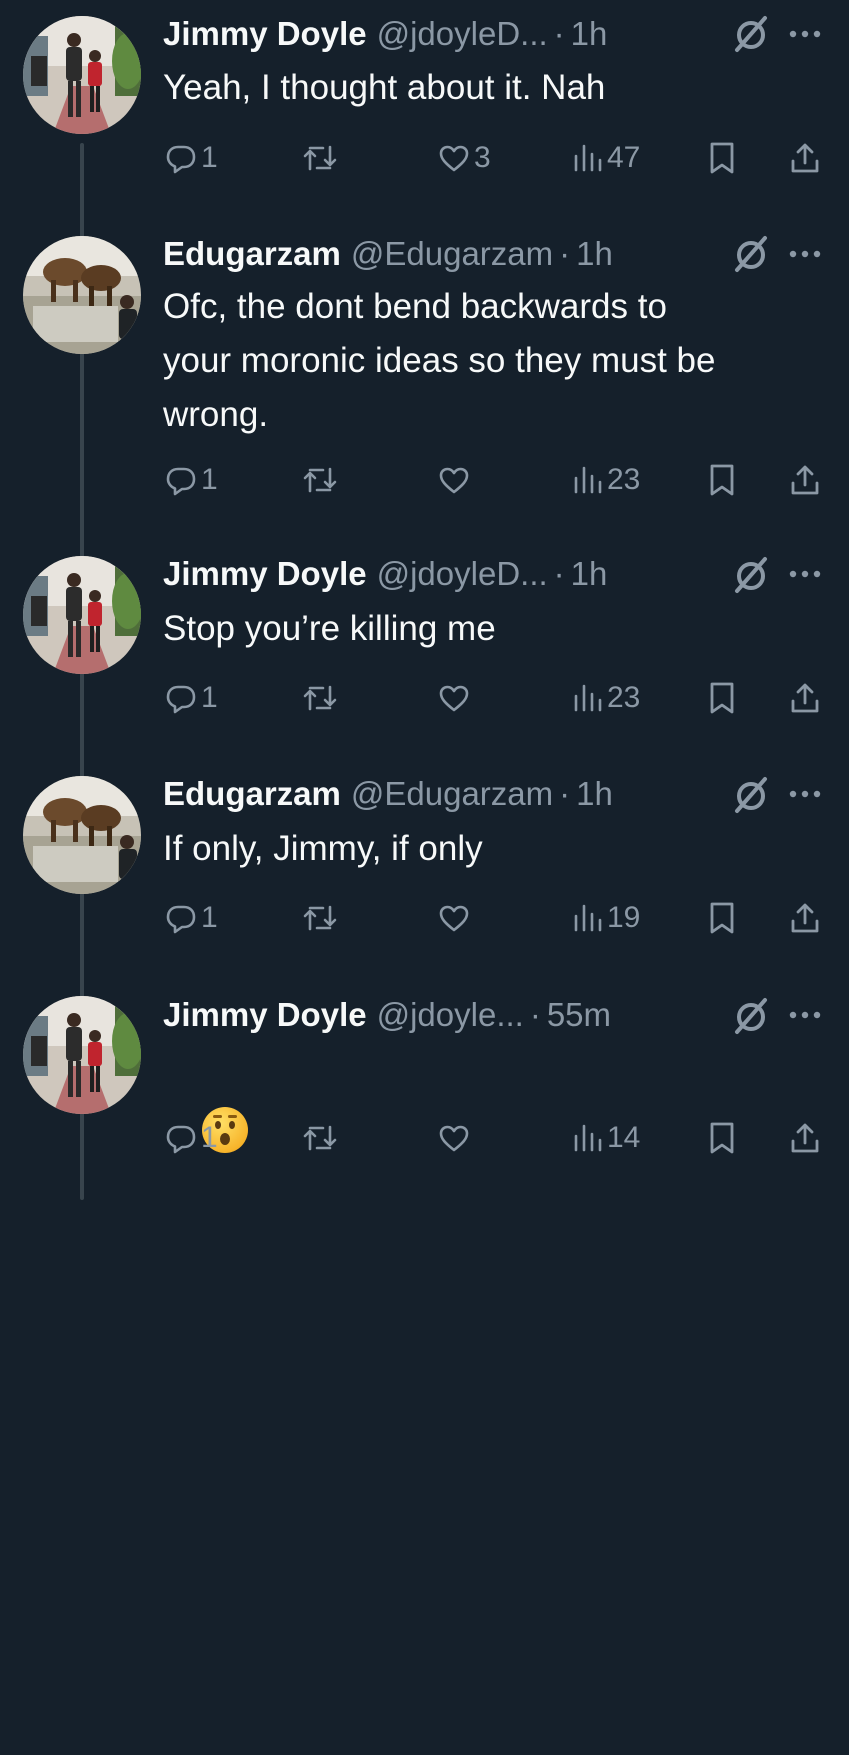 The height and width of the screenshot is (1755, 849). I want to click on like-button: 3, so click(464, 158).